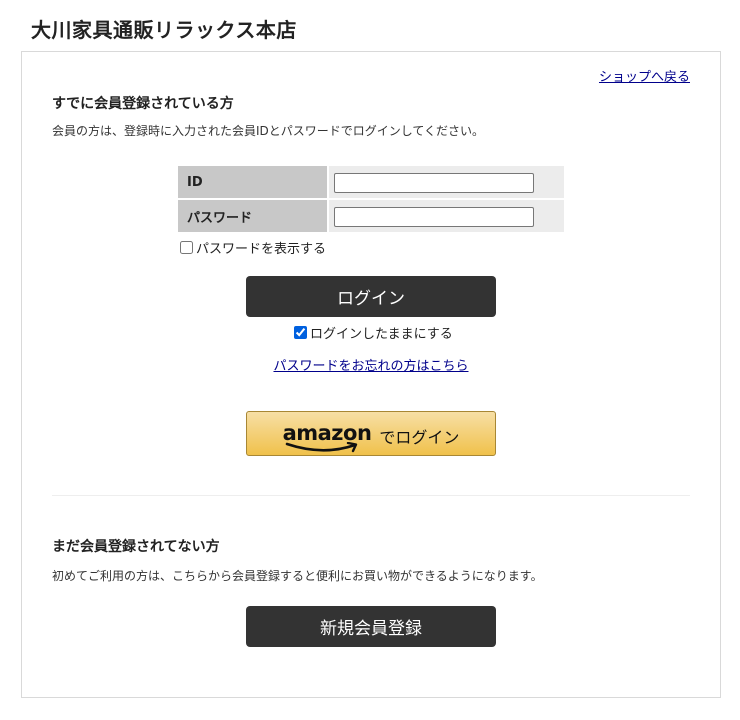  What do you see at coordinates (381, 334) in the screenshot?
I see `keep-login-label: ログインしたままにする` at bounding box center [381, 334].